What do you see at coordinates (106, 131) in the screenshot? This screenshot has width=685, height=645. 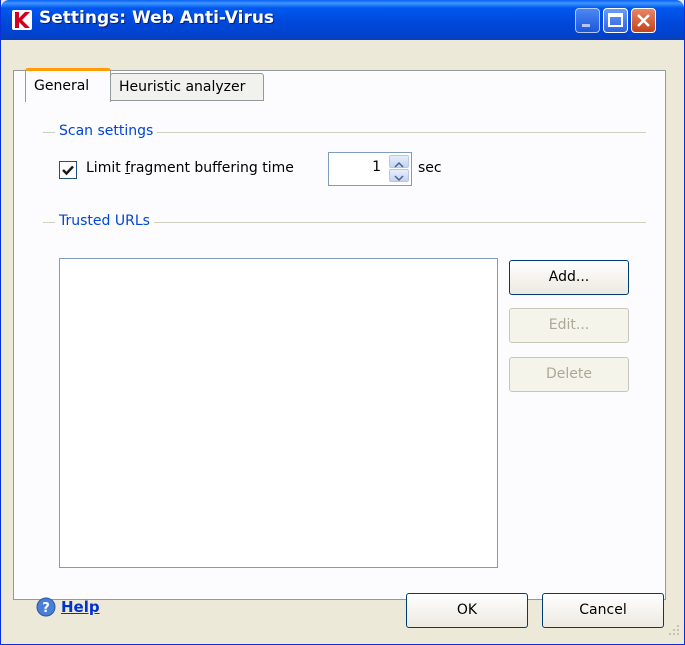 I see `scan-settings-heading: Scan settings` at bounding box center [106, 131].